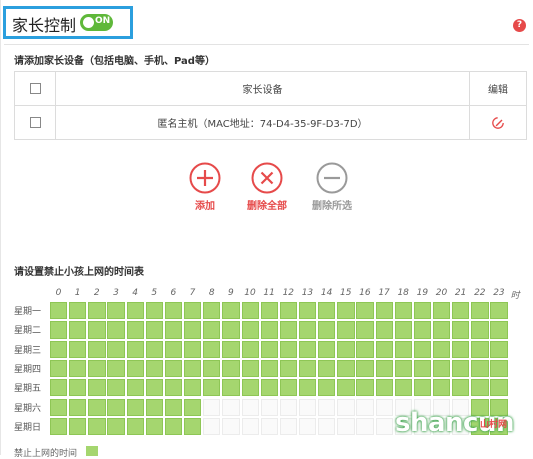 The image size is (533, 459). What do you see at coordinates (332, 187) in the screenshot?
I see `delete-selected-button: 删除所选` at bounding box center [332, 187].